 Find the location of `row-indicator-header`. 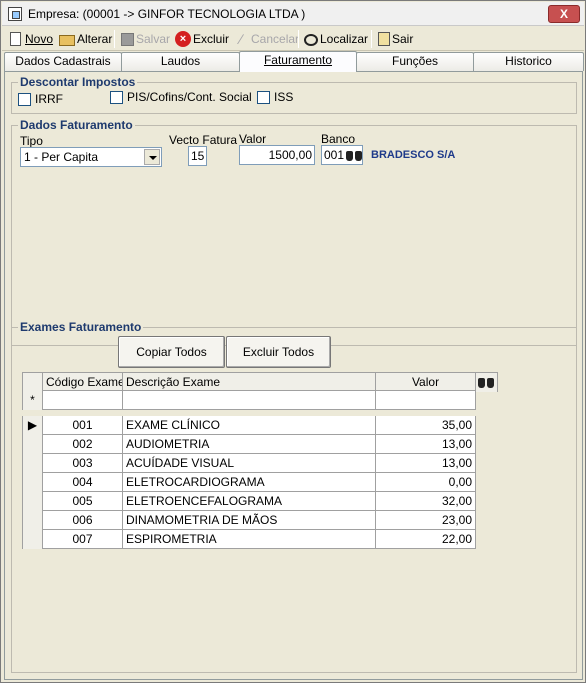

row-indicator-header is located at coordinates (32, 382).